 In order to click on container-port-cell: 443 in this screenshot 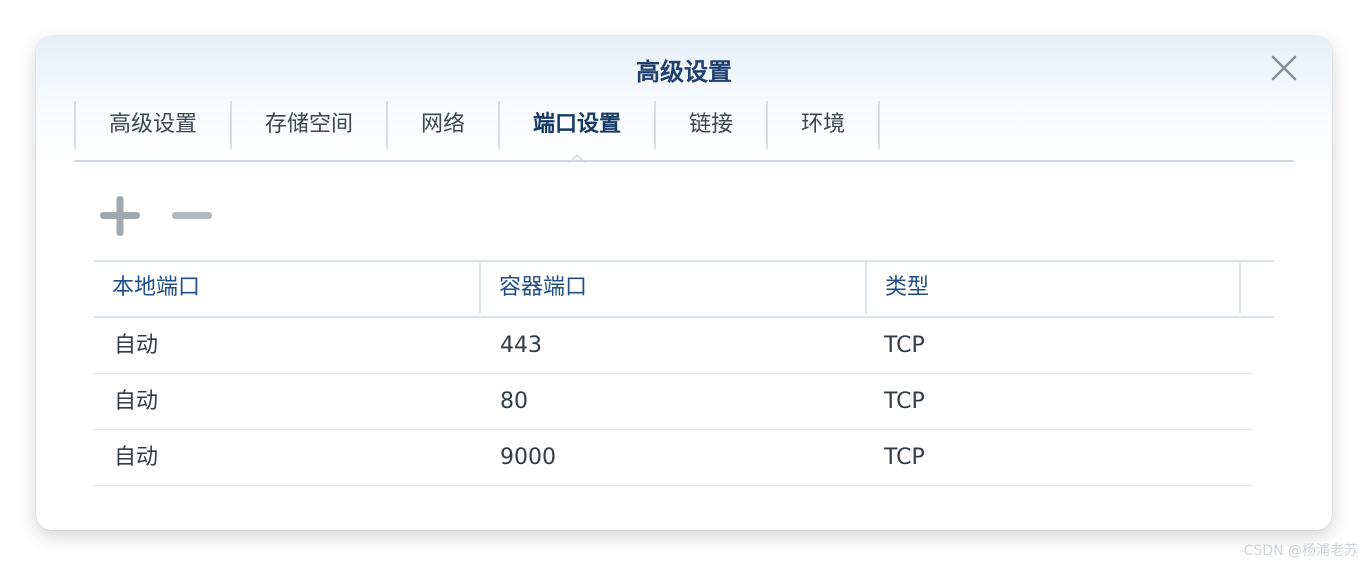, I will do `click(521, 345)`.